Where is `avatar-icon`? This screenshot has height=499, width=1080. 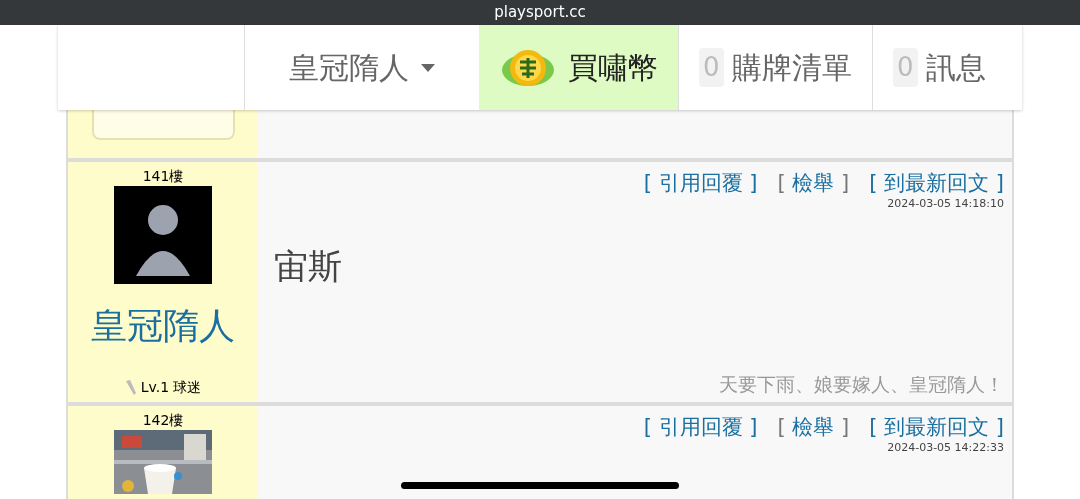
avatar-icon is located at coordinates (163, 235).